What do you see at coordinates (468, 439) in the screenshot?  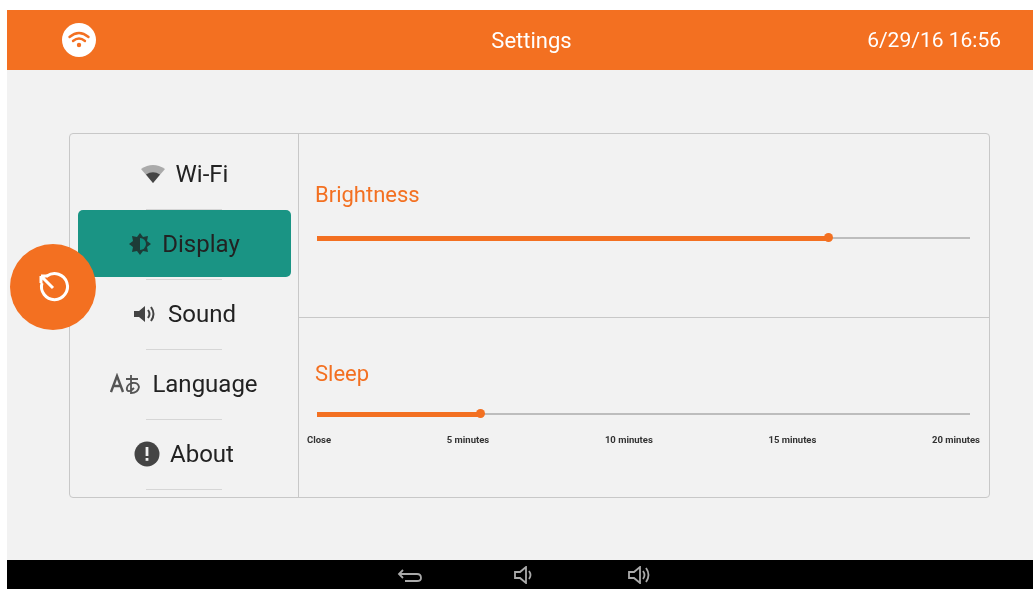 I see `tick-label: 5 minutes` at bounding box center [468, 439].